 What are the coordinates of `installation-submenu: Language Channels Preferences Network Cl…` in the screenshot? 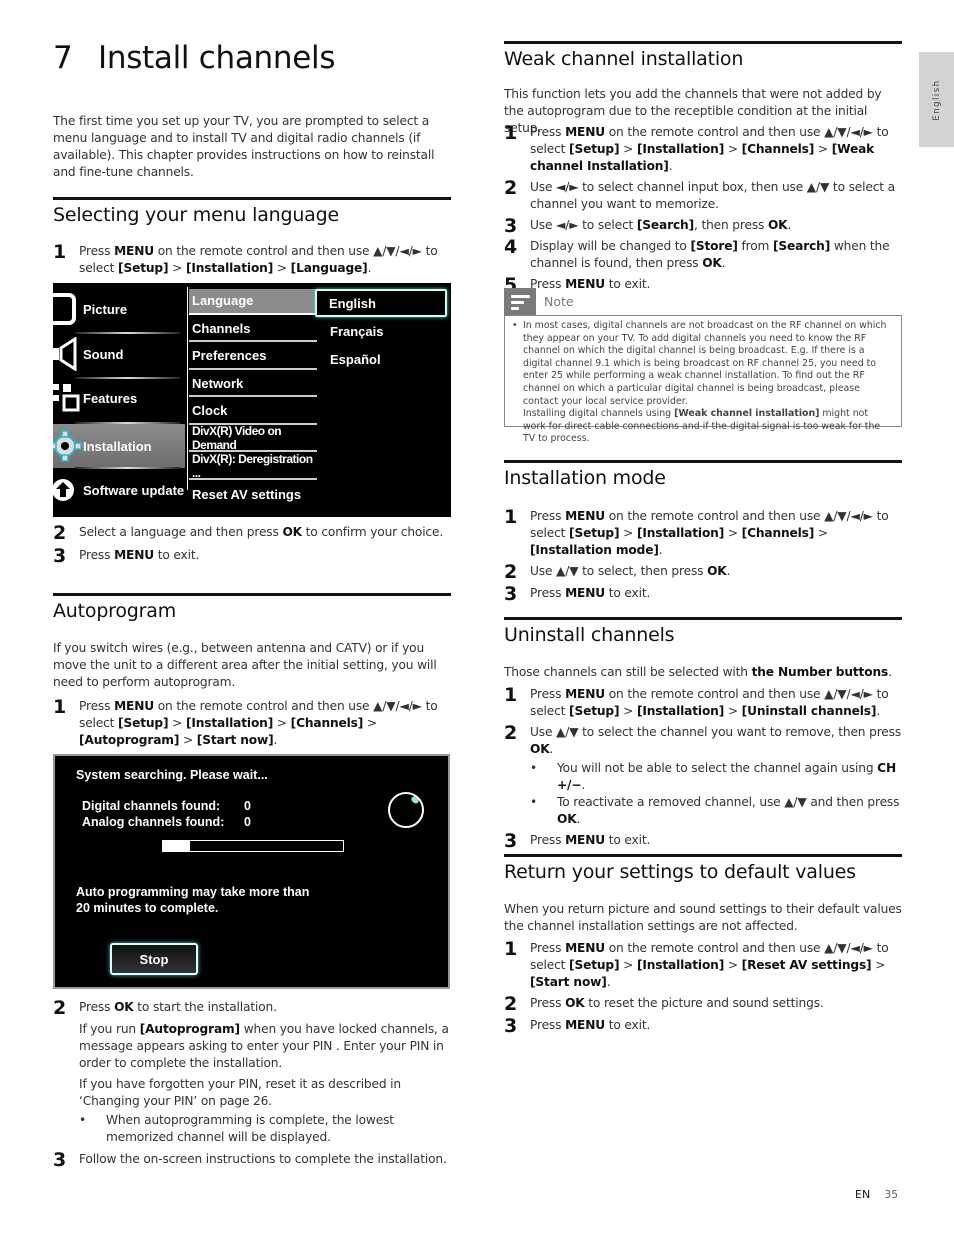 It's located at (253, 399).